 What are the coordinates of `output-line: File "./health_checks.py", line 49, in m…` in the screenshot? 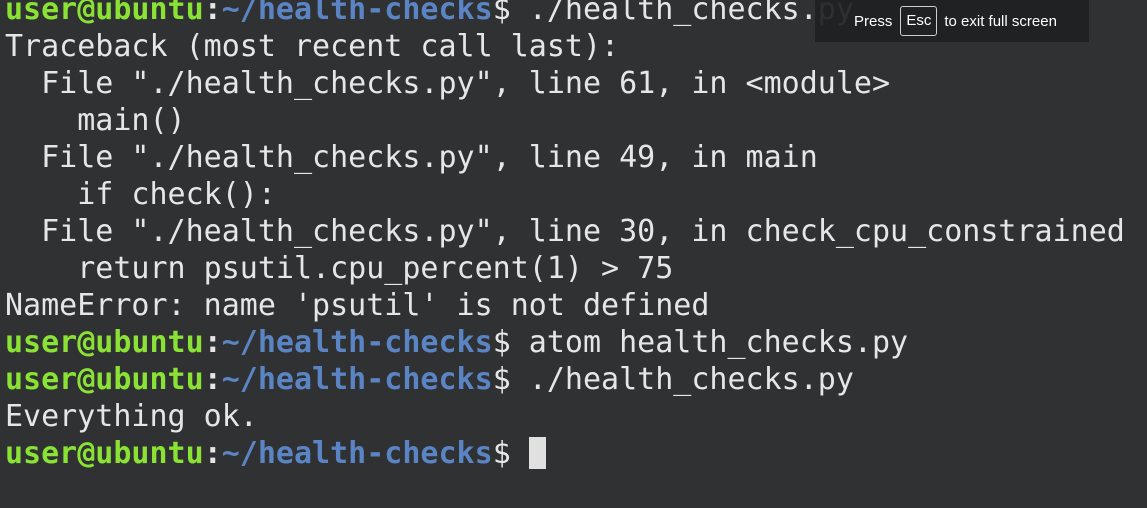 It's located at (411, 157).